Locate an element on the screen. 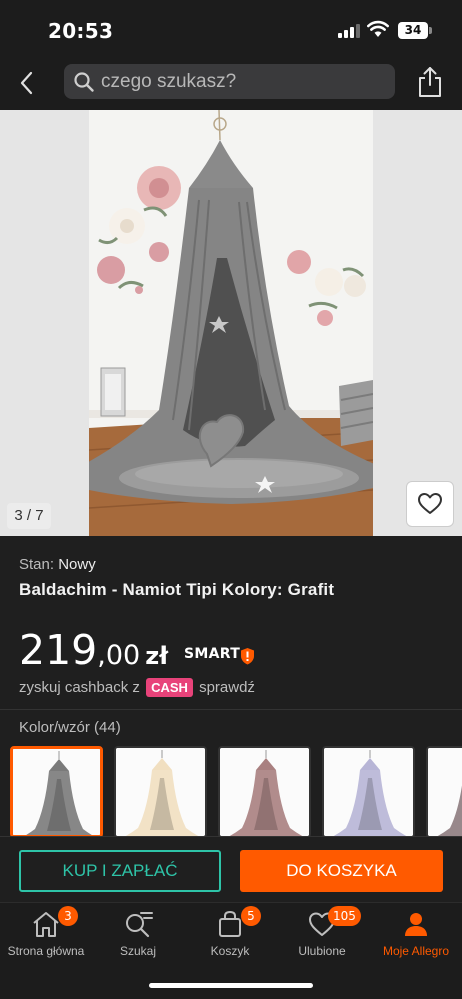 The width and height of the screenshot is (462, 999). variant-thumbnail-grafit is located at coordinates (56, 792).